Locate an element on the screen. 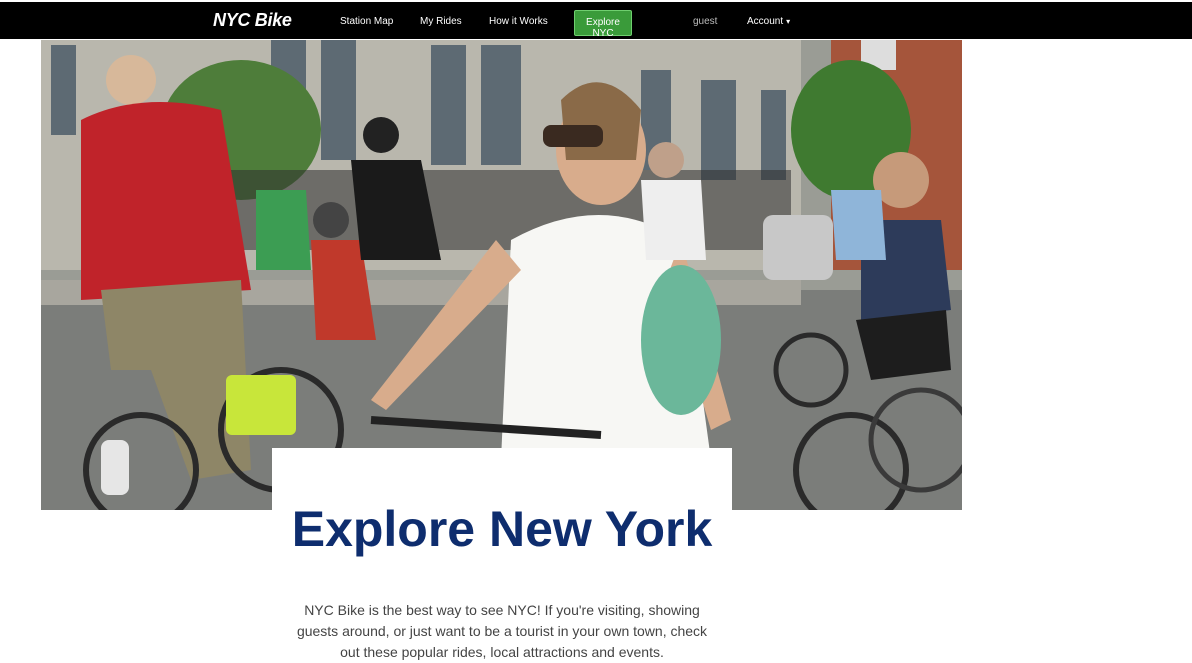  nav-explore-nyc: Explore NYC is located at coordinates (603, 24).